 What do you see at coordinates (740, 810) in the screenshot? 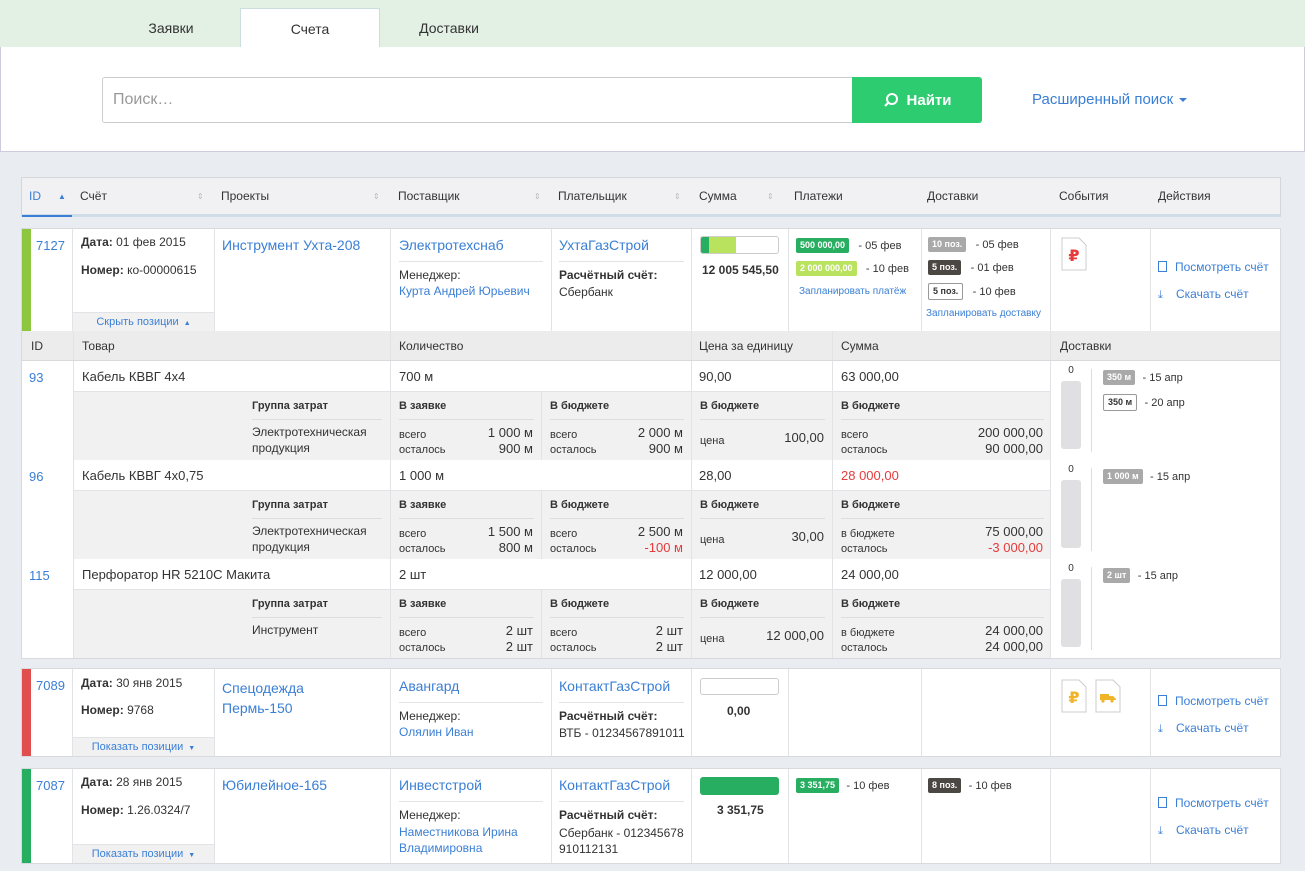
I see `invoice-sum: 3 351,75` at bounding box center [740, 810].